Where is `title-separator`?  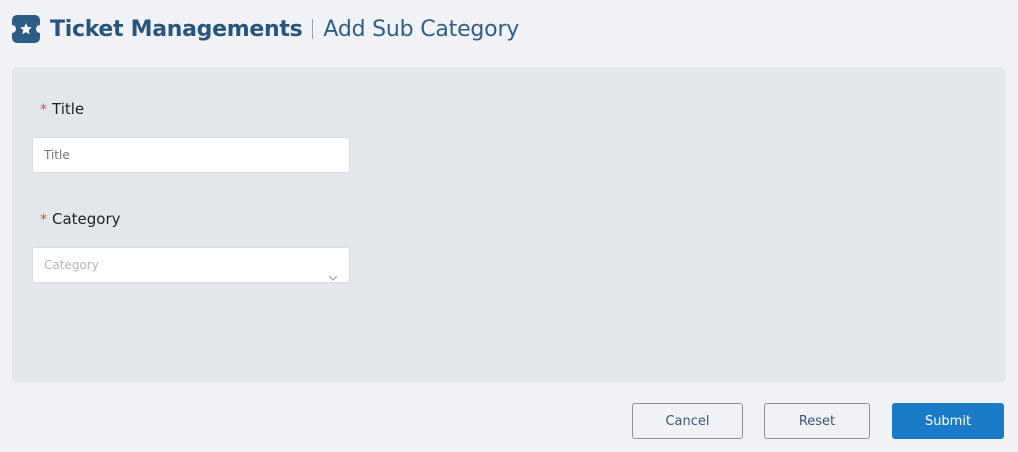
title-separator is located at coordinates (313, 29).